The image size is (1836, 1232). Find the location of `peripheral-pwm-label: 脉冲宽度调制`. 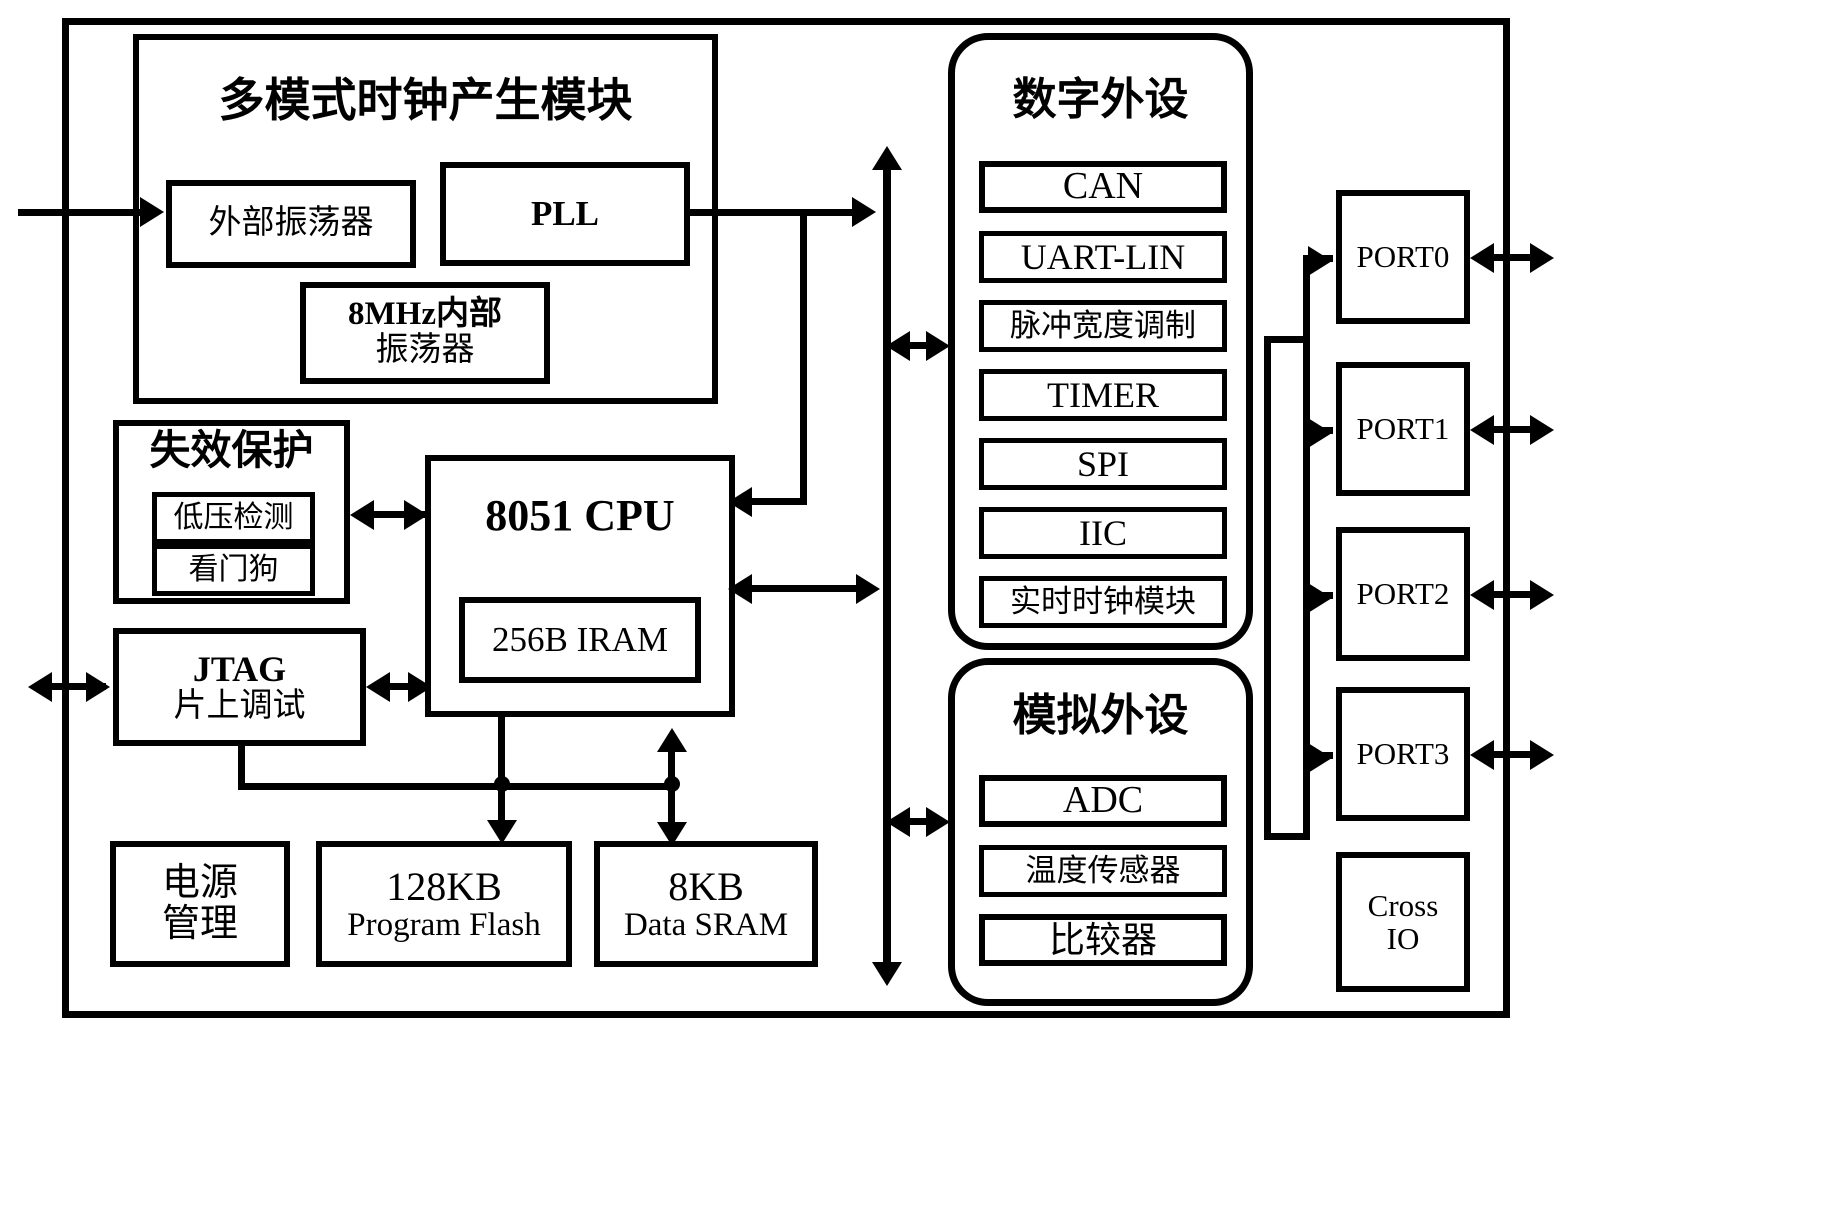

peripheral-pwm-label: 脉冲宽度调制 is located at coordinates (1103, 326).